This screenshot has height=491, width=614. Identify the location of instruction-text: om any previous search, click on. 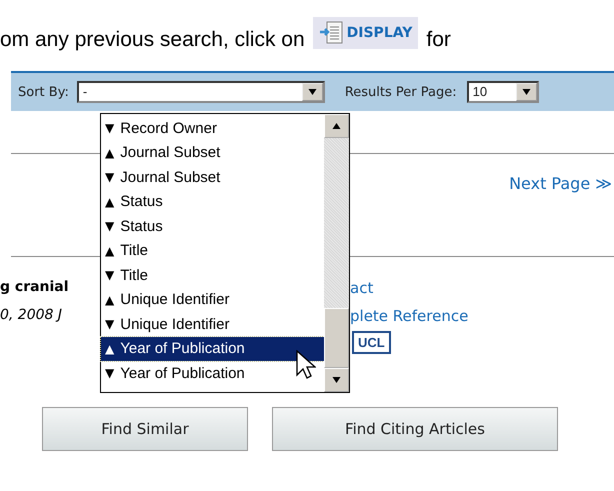
(152, 40).